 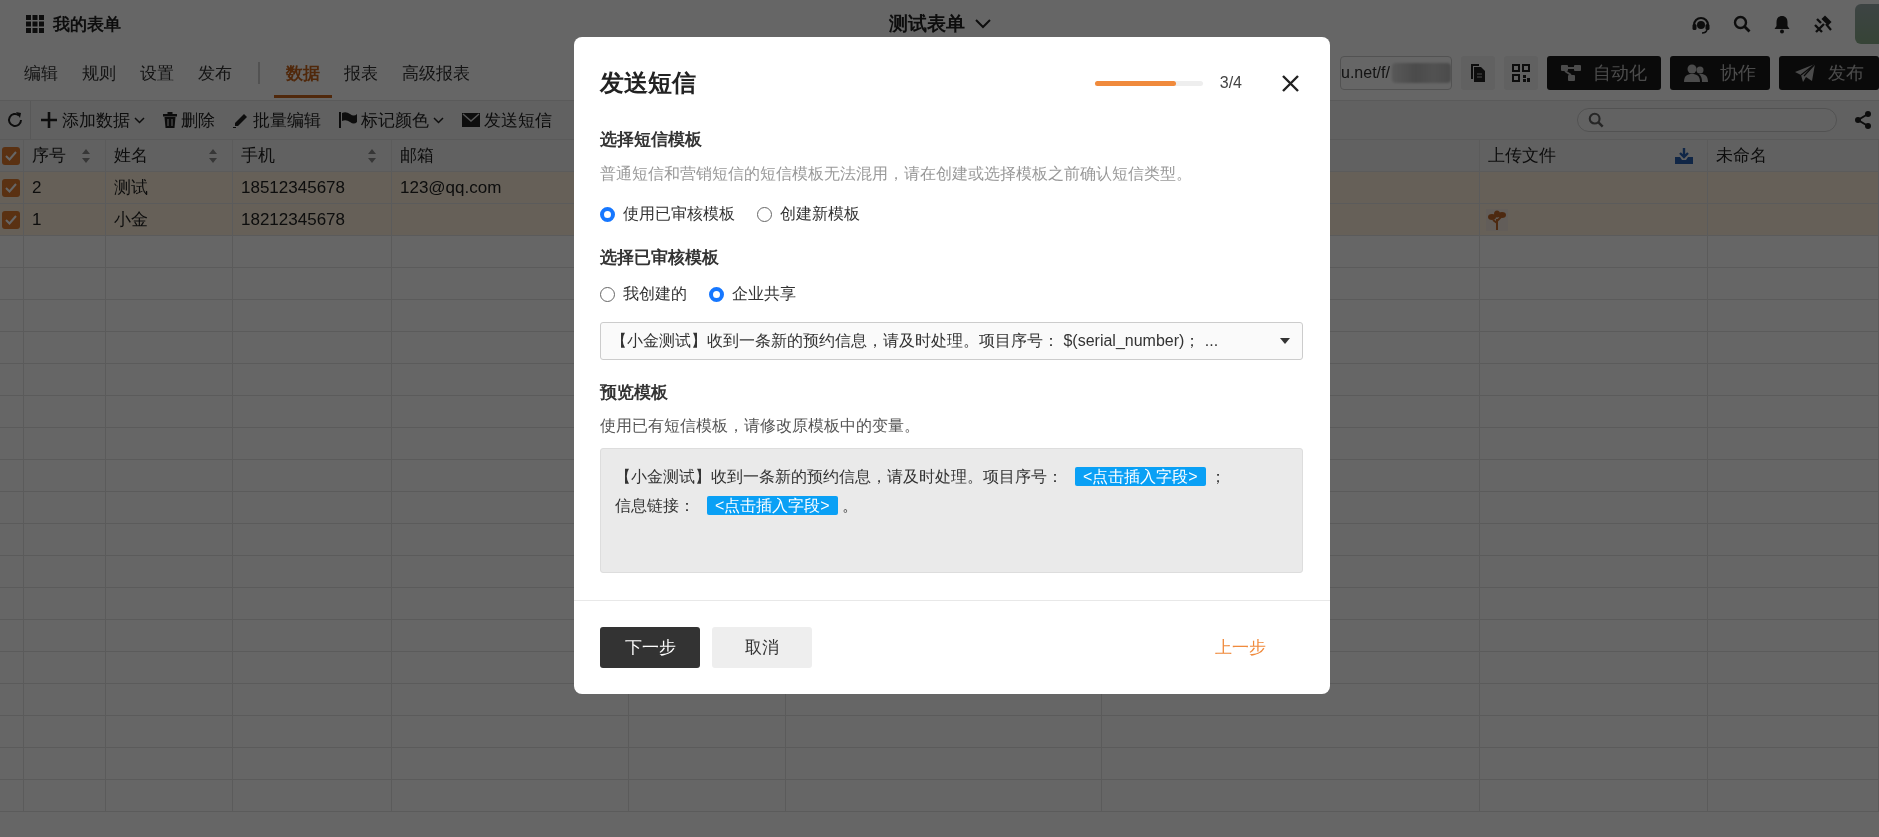 What do you see at coordinates (1741, 155) in the screenshot?
I see `column-header: 未命名` at bounding box center [1741, 155].